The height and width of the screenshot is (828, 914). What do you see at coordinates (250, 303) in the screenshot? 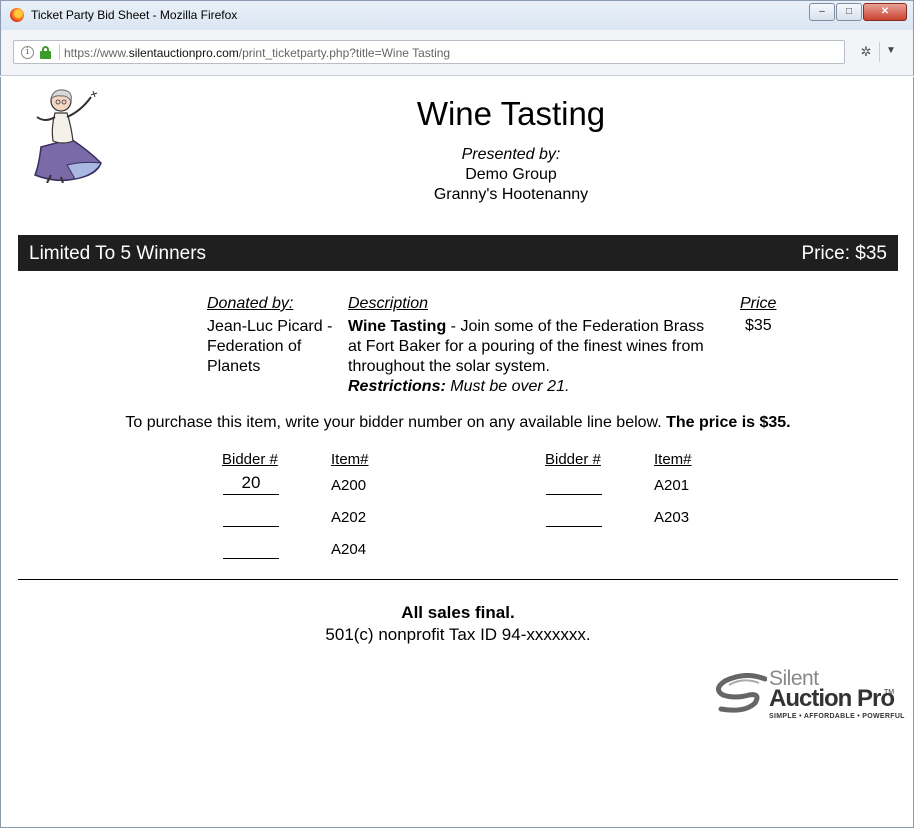
I see `donated-by-header: Donated by:` at bounding box center [250, 303].